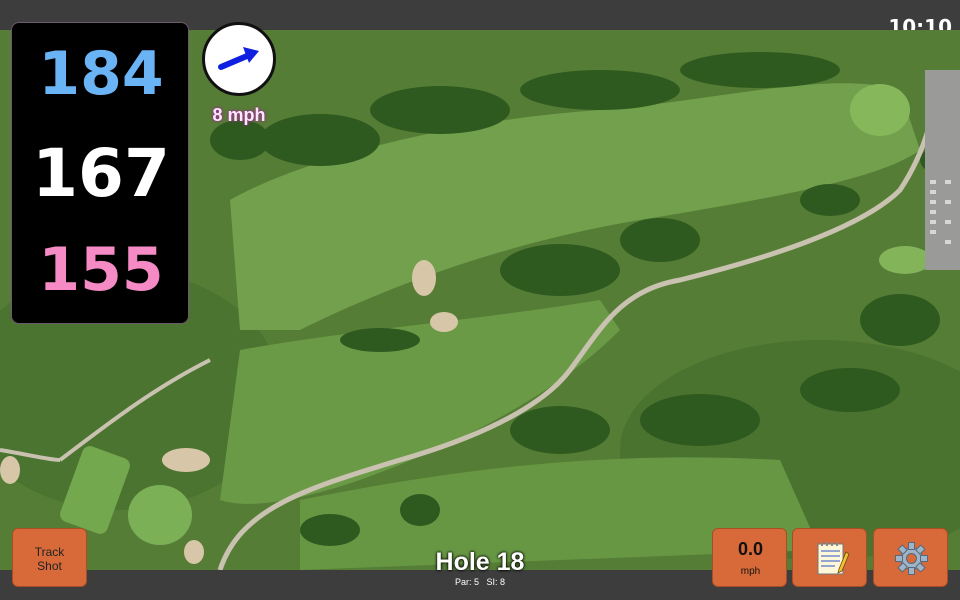 The image size is (960, 600). I want to click on back-distance: 184, so click(101, 74).